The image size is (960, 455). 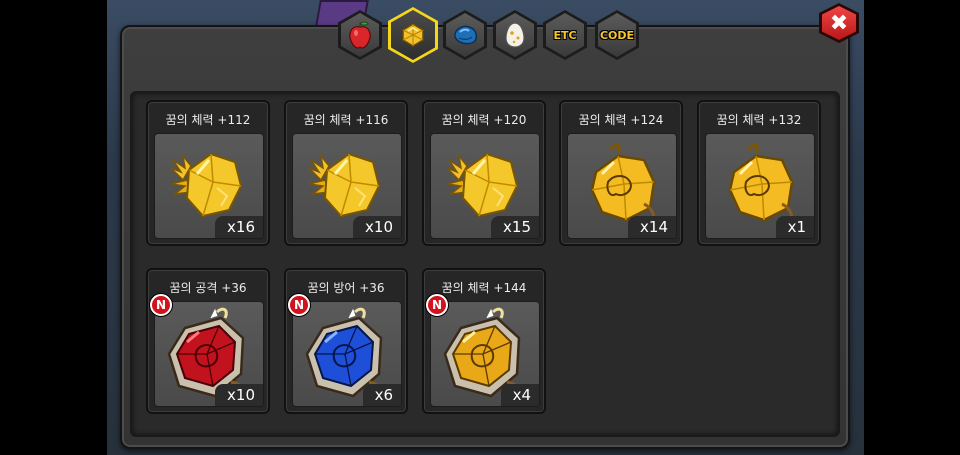 I want to click on item-count: x15, so click(x=515, y=227).